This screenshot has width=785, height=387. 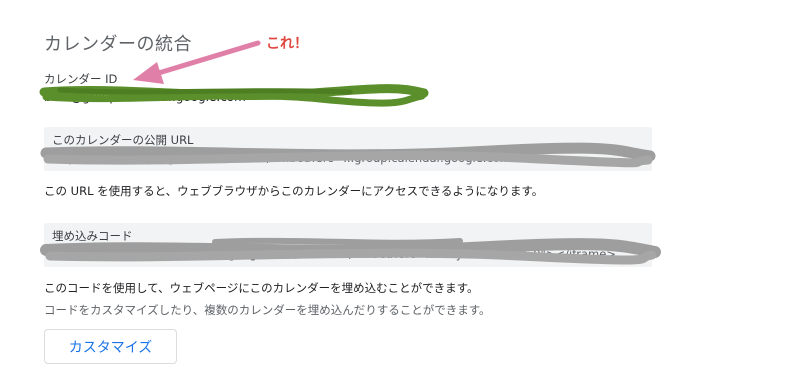 What do you see at coordinates (110, 346) in the screenshot?
I see `customize-button: カスタマイズ` at bounding box center [110, 346].